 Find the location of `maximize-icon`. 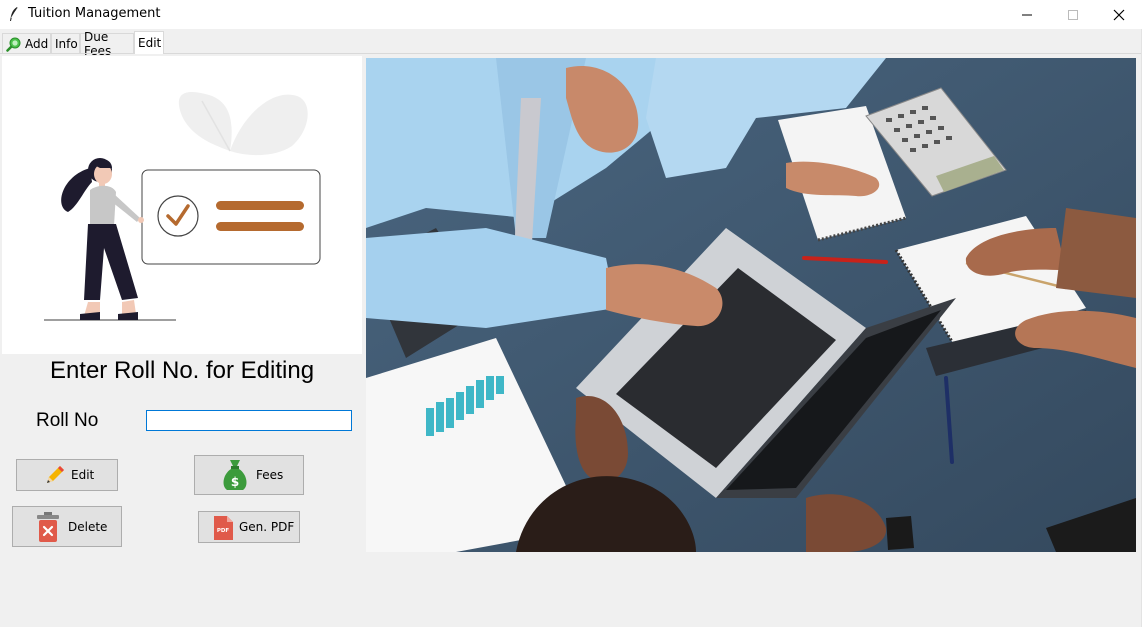

maximize-icon is located at coordinates (1073, 14).